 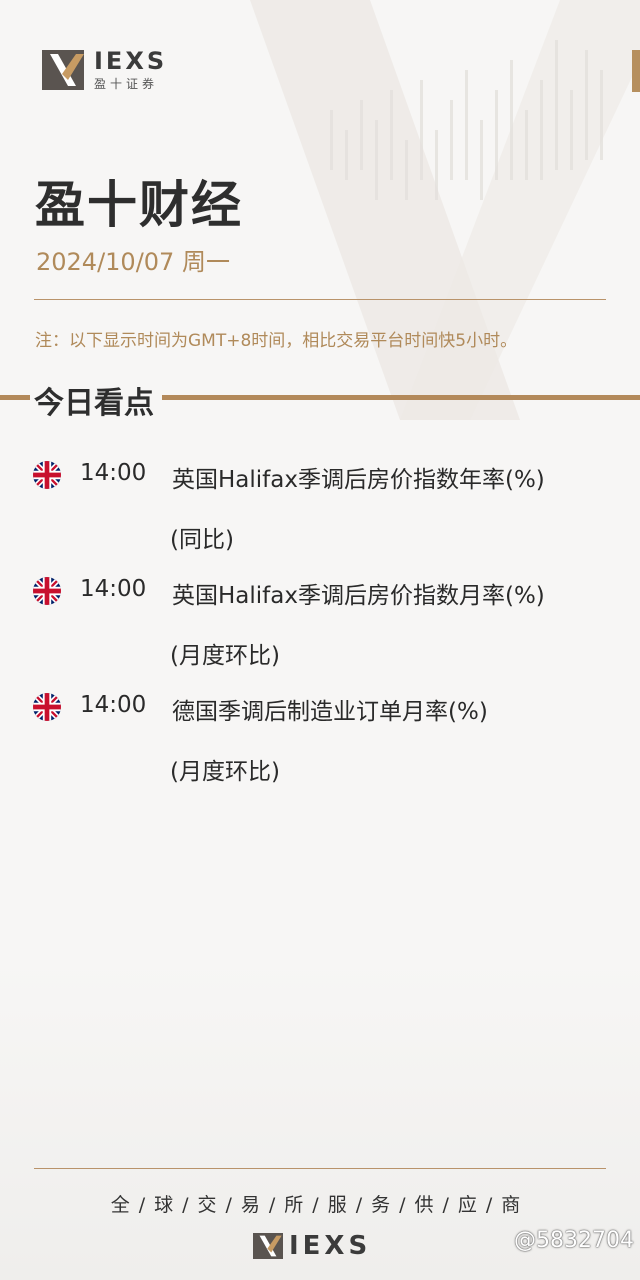 I want to click on event-title: 德国季调后制造业订单月率(%), so click(x=330, y=712).